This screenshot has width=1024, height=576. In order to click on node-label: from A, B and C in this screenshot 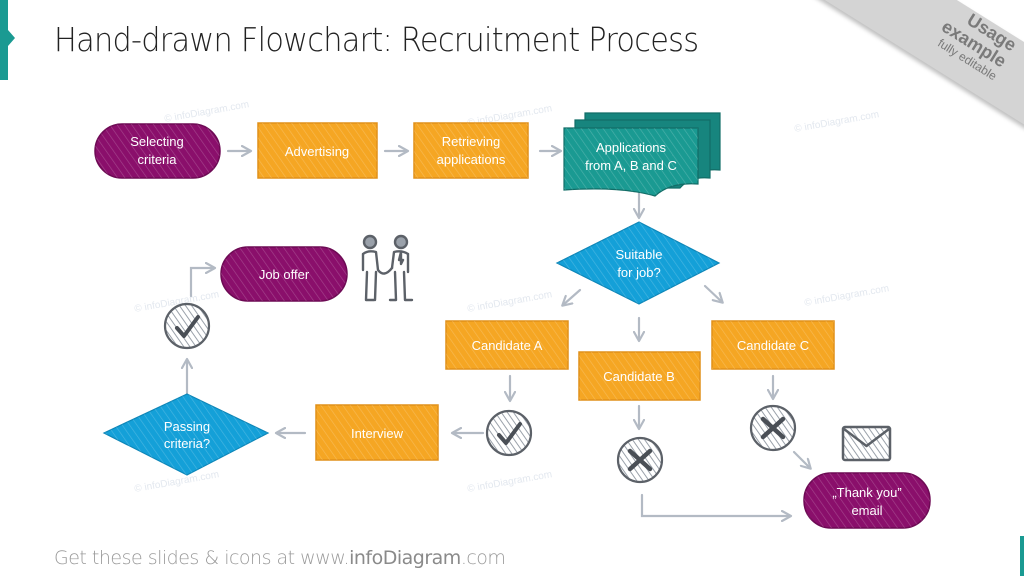, I will do `click(631, 165)`.